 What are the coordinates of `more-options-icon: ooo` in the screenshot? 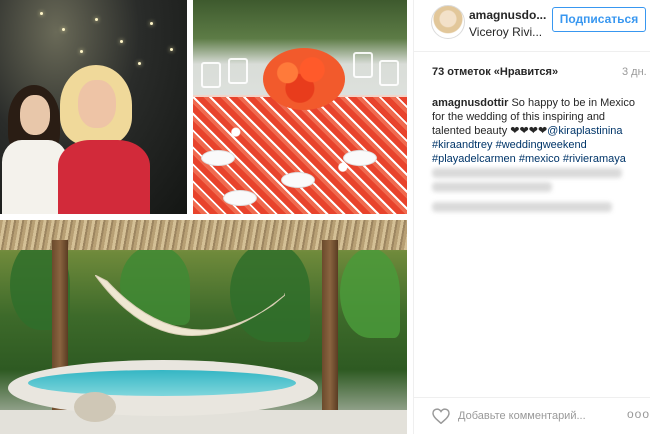 It's located at (638, 414).